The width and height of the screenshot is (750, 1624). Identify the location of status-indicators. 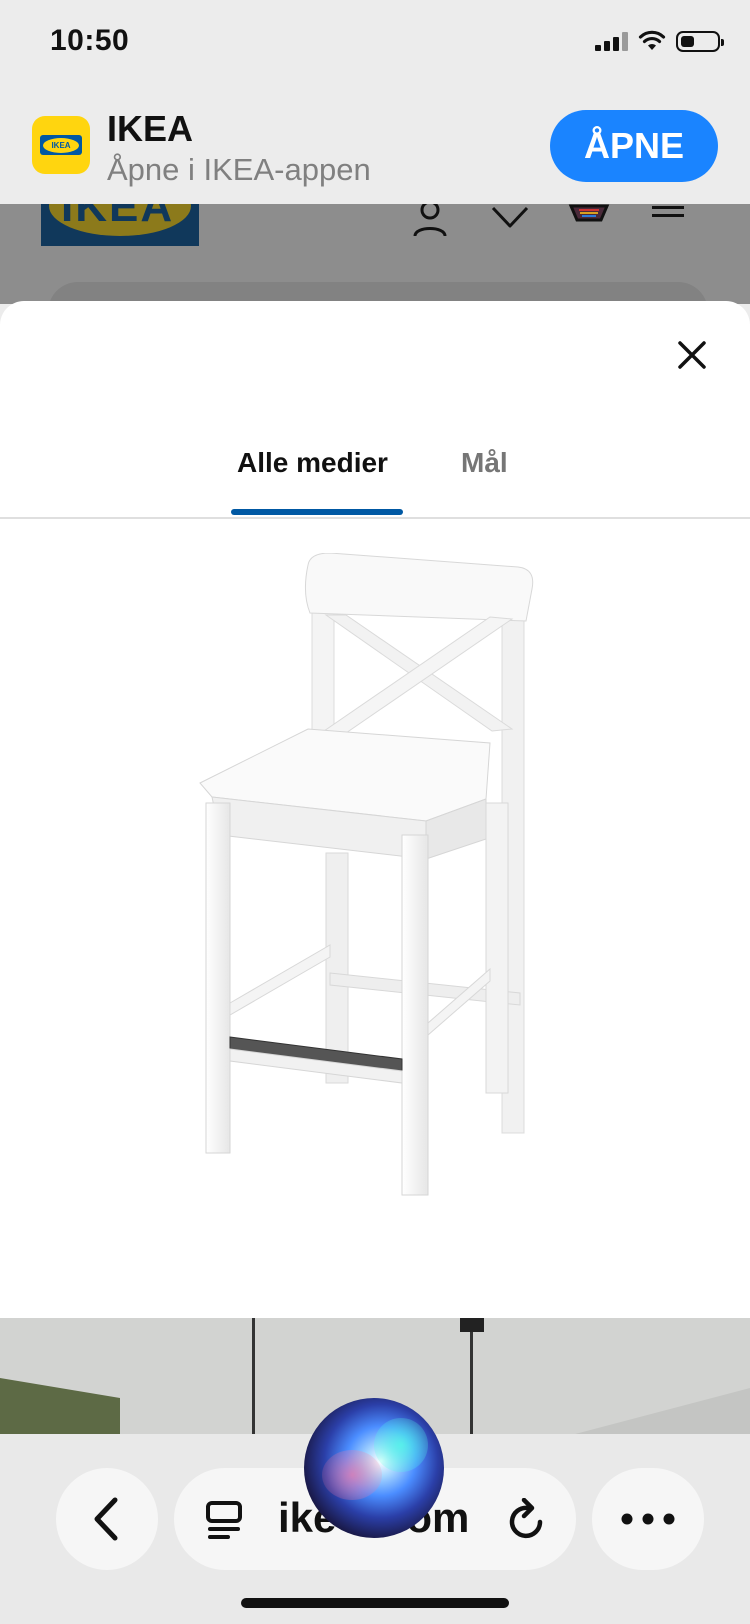
(659, 41).